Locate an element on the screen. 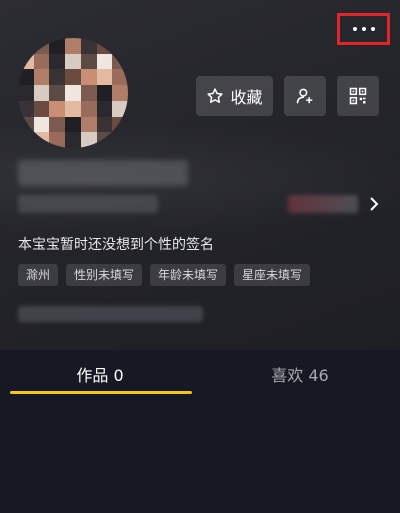 The width and height of the screenshot is (400, 513). qr-code-button is located at coordinates (358, 96).